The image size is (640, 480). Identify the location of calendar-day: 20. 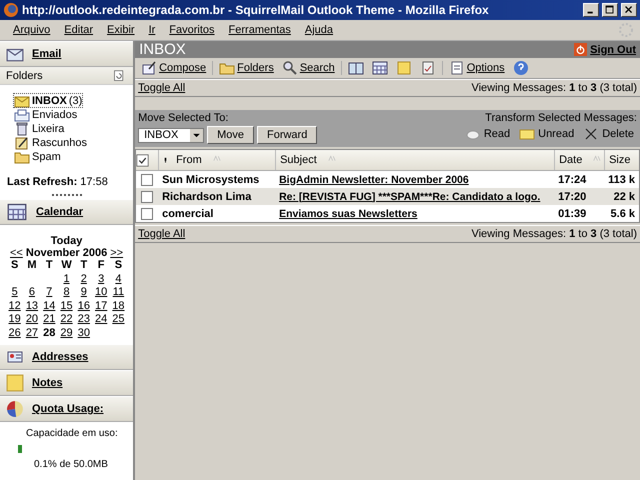
(32, 319).